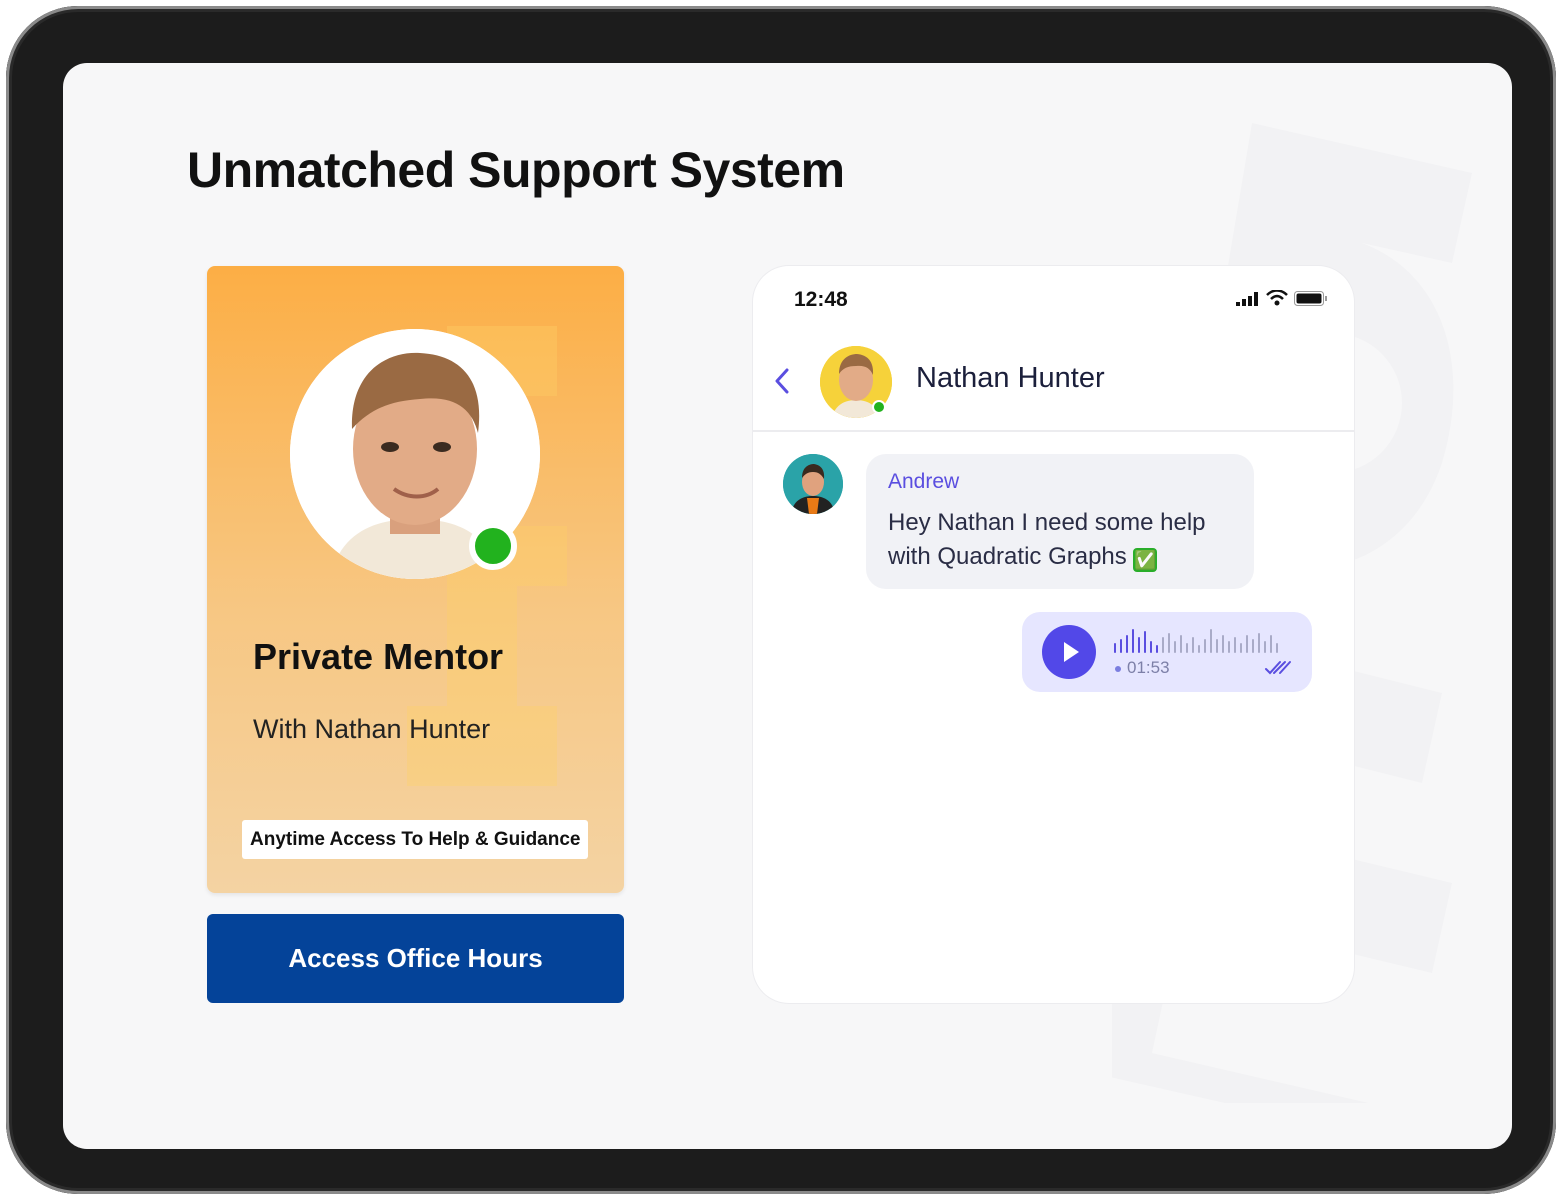 This screenshot has height=1200, width=1563. Describe the element at coordinates (372, 729) in the screenshot. I see `mentor-subtitle: With Nathan Hunter` at that location.